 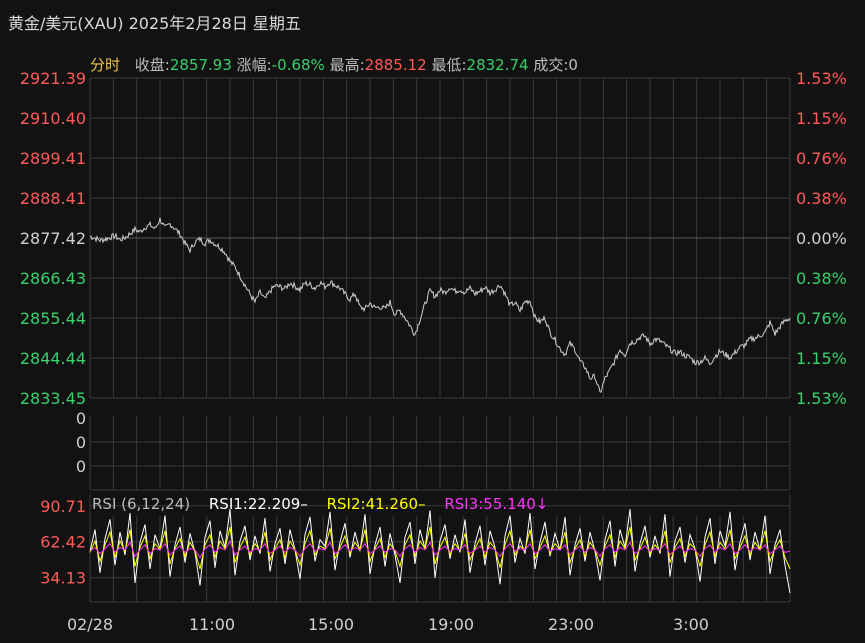 I want to click on price-y-tick-label: 2899.41, so click(x=53, y=158).